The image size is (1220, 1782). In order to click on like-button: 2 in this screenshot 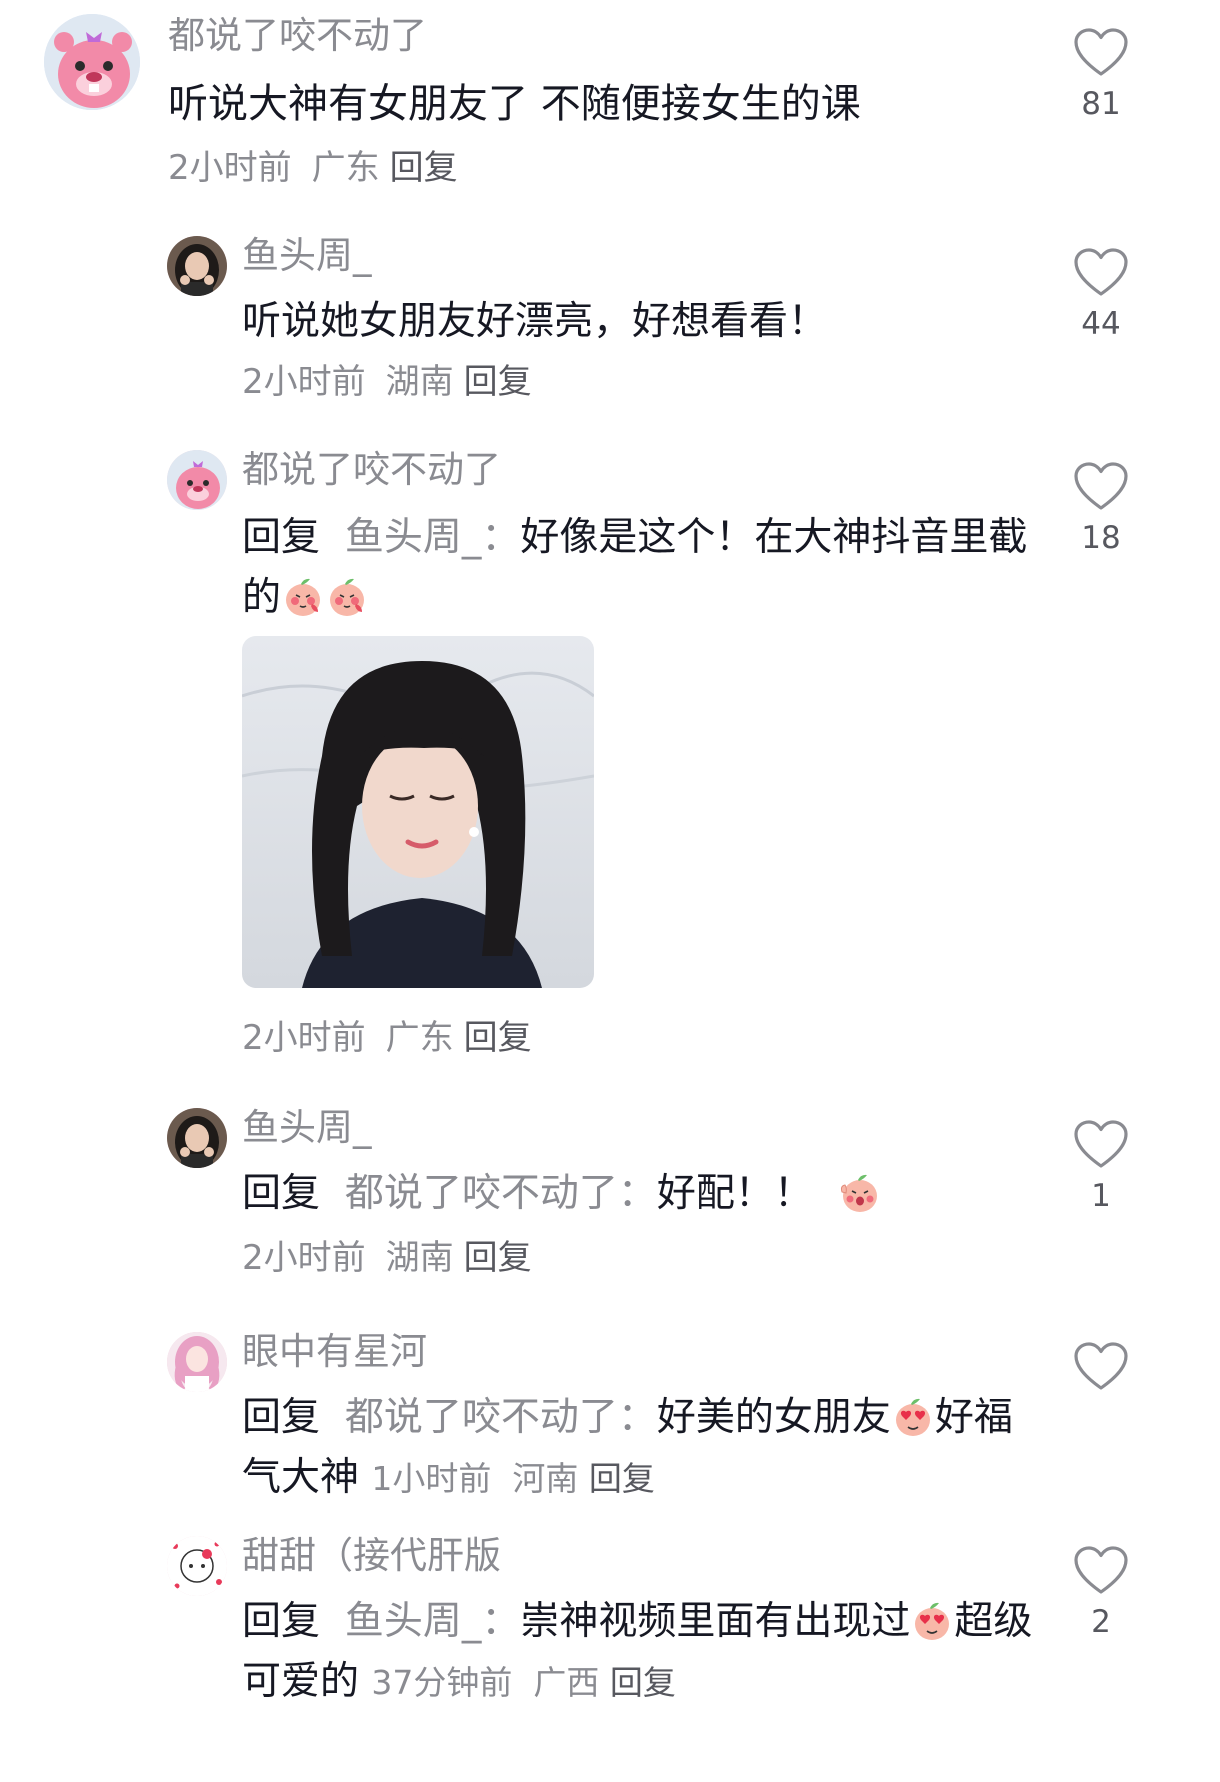, I will do `click(1101, 1593)`.